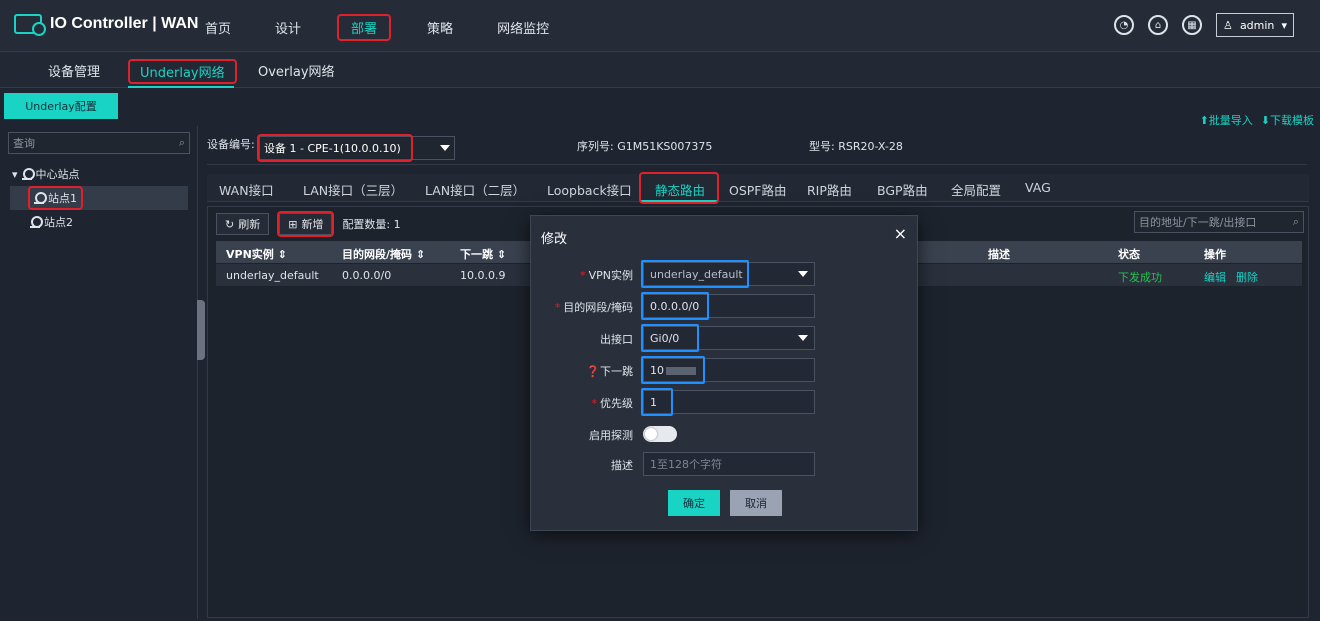  I want to click on row-nexthop: ❓下一跳 10, so click(725, 370).